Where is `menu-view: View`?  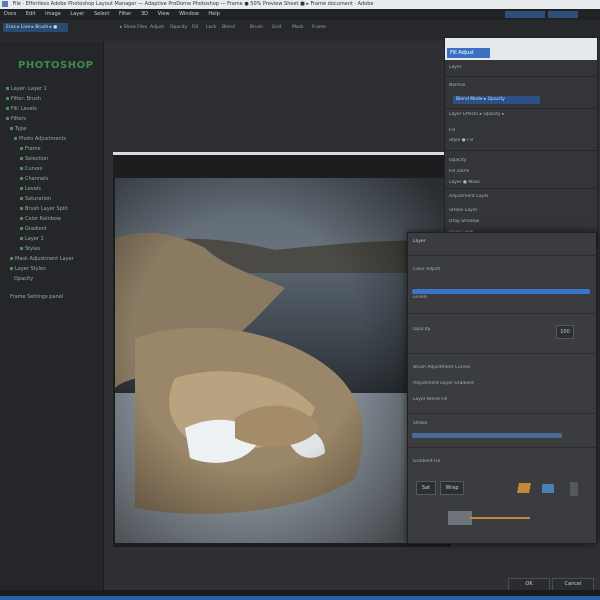 menu-view: View is located at coordinates (164, 14).